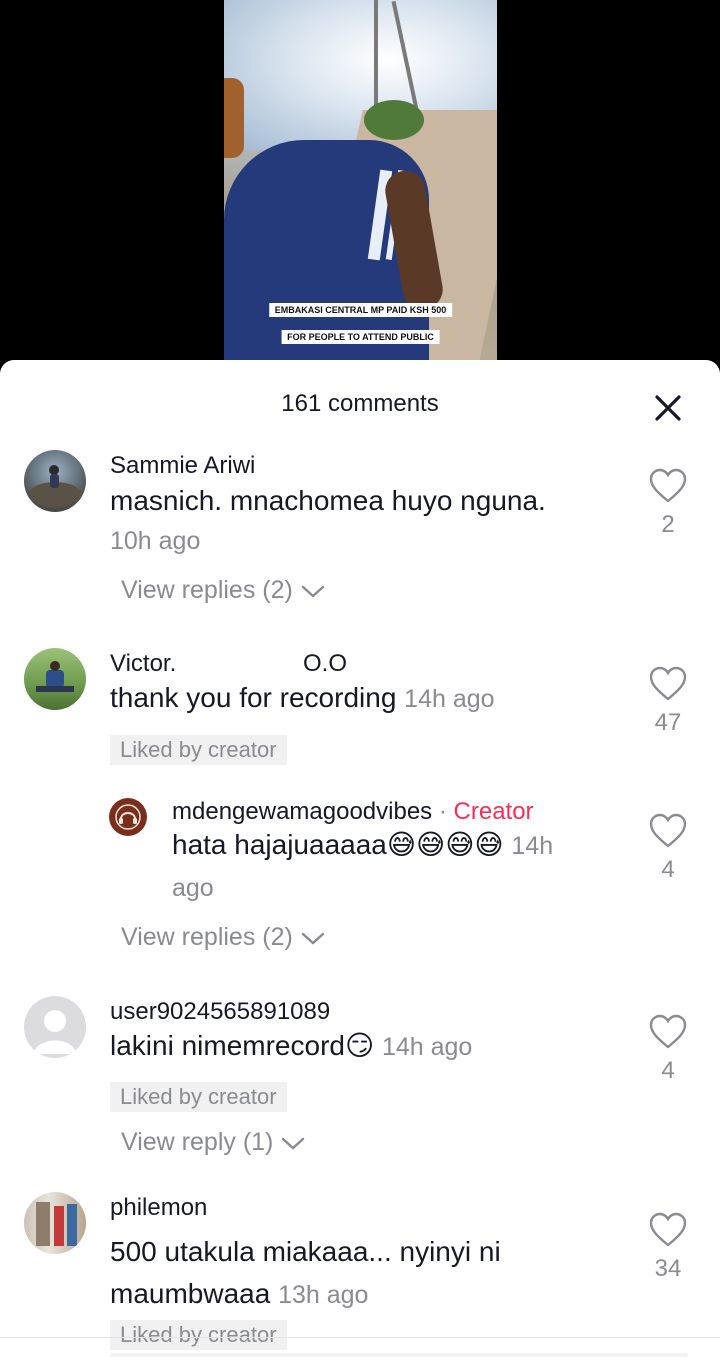 The width and height of the screenshot is (720, 1357). I want to click on like-count: 47, so click(668, 722).